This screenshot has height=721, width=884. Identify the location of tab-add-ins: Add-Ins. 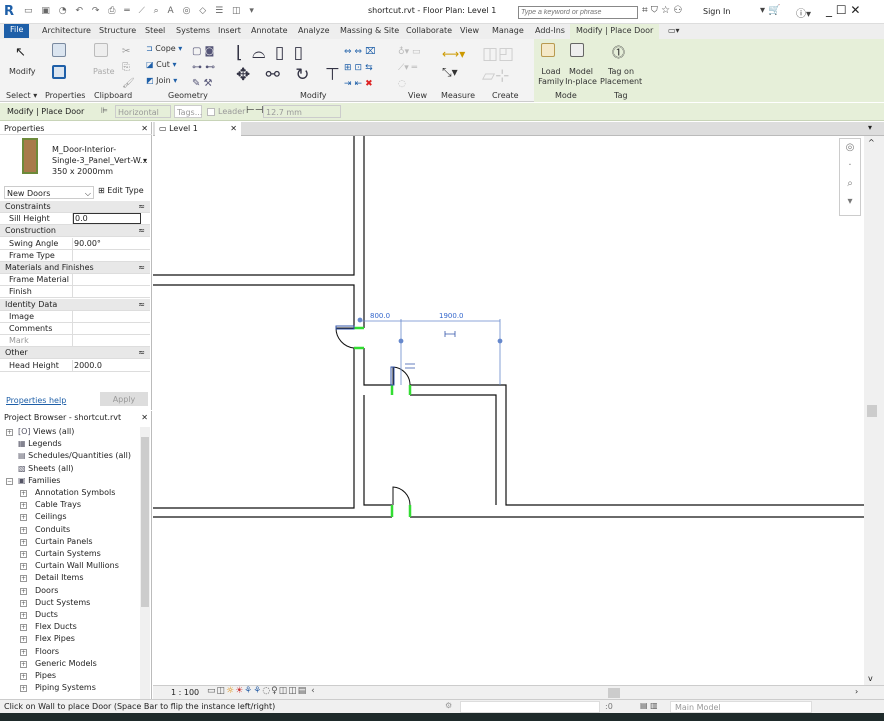
(550, 30).